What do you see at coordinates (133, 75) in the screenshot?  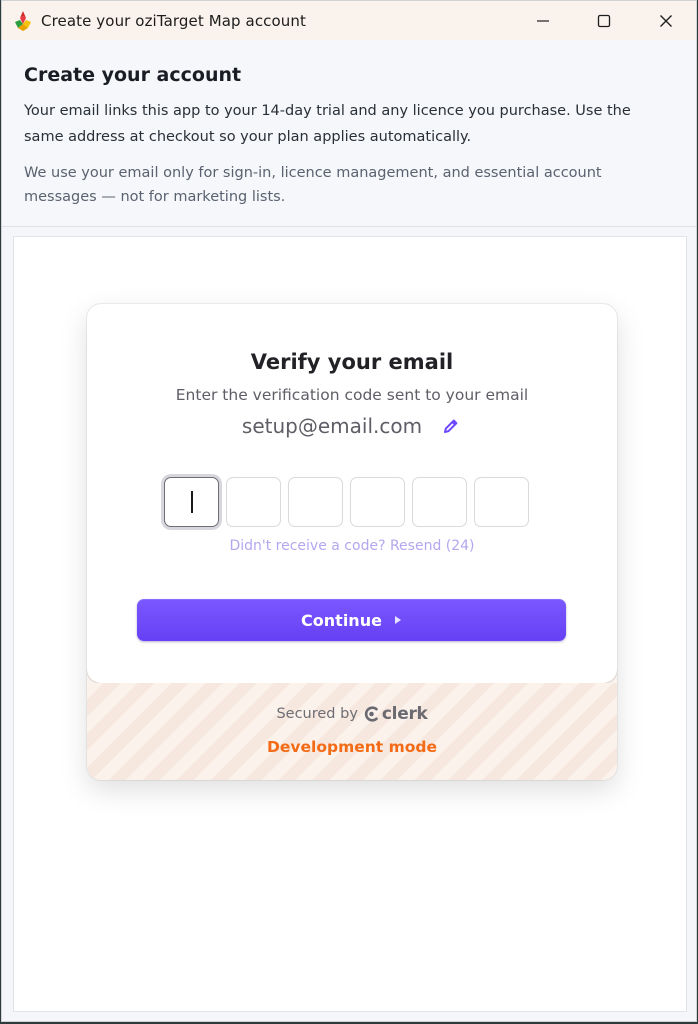 I see `page-title: Create your account` at bounding box center [133, 75].